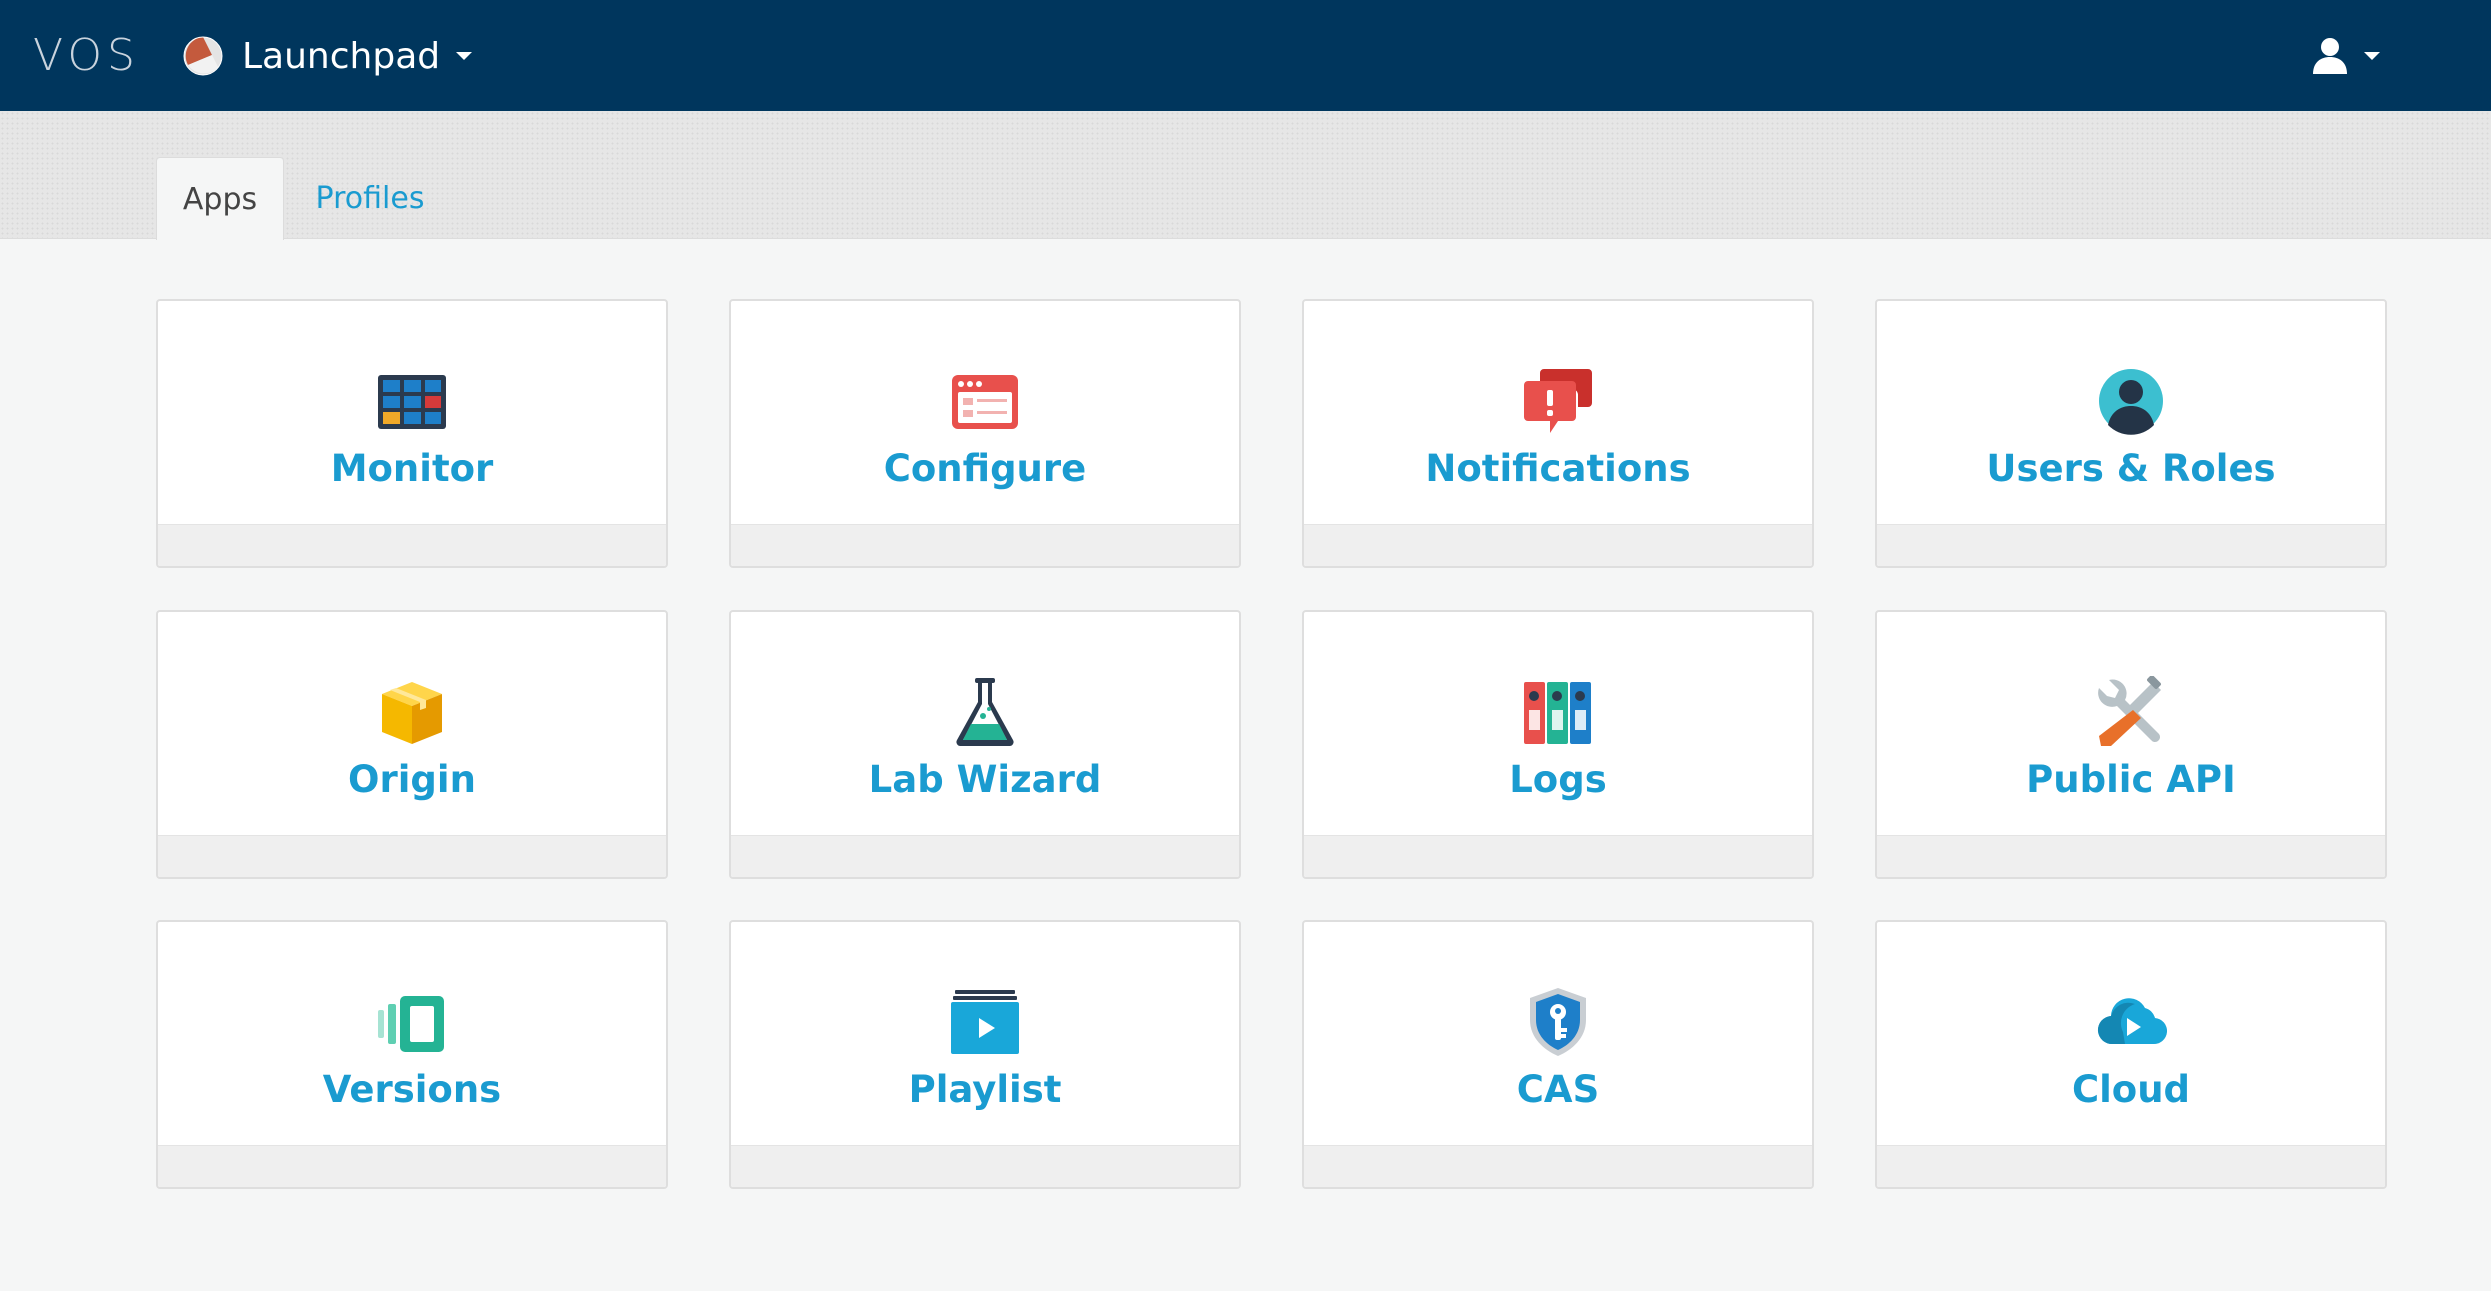  I want to click on launchpad-logo-icon, so click(203, 56).